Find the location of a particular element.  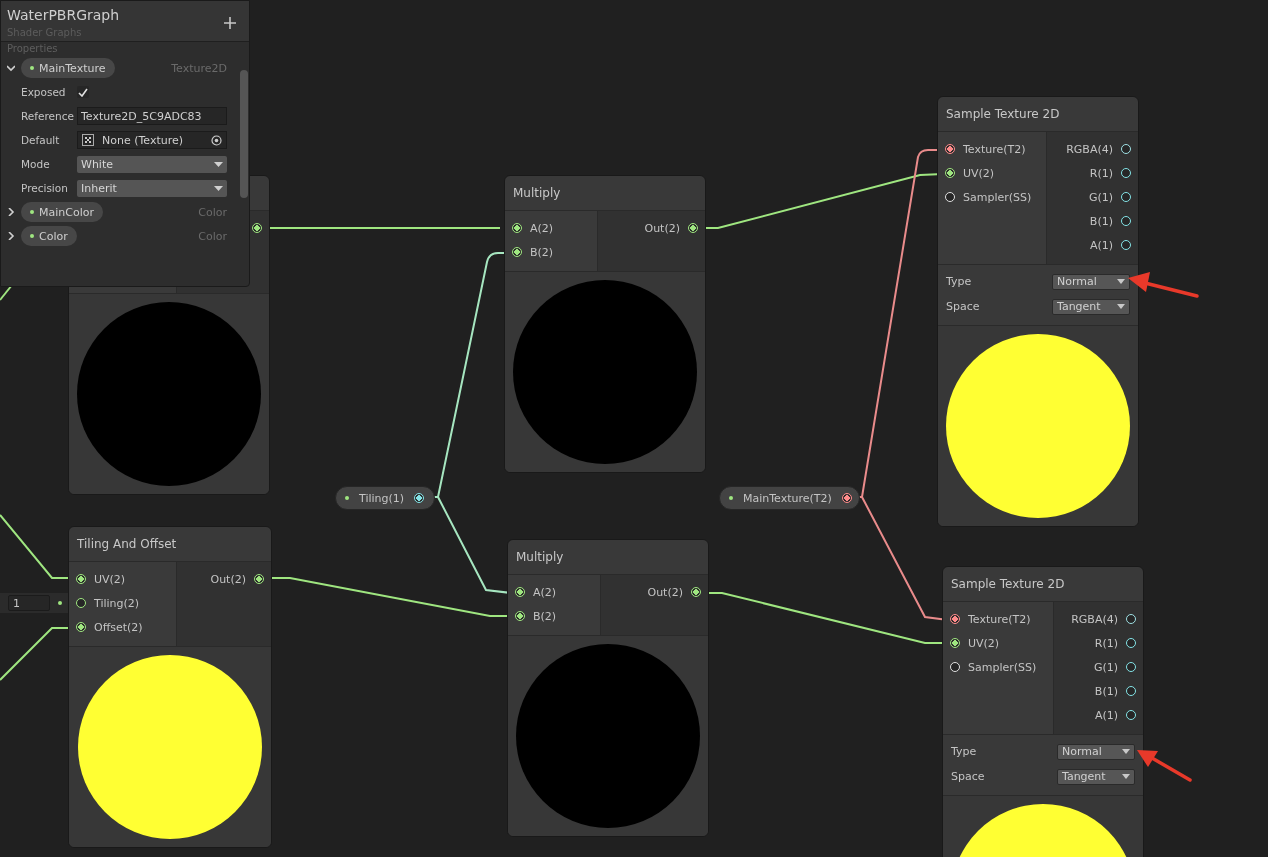

scrollbar-thumb is located at coordinates (244, 134).